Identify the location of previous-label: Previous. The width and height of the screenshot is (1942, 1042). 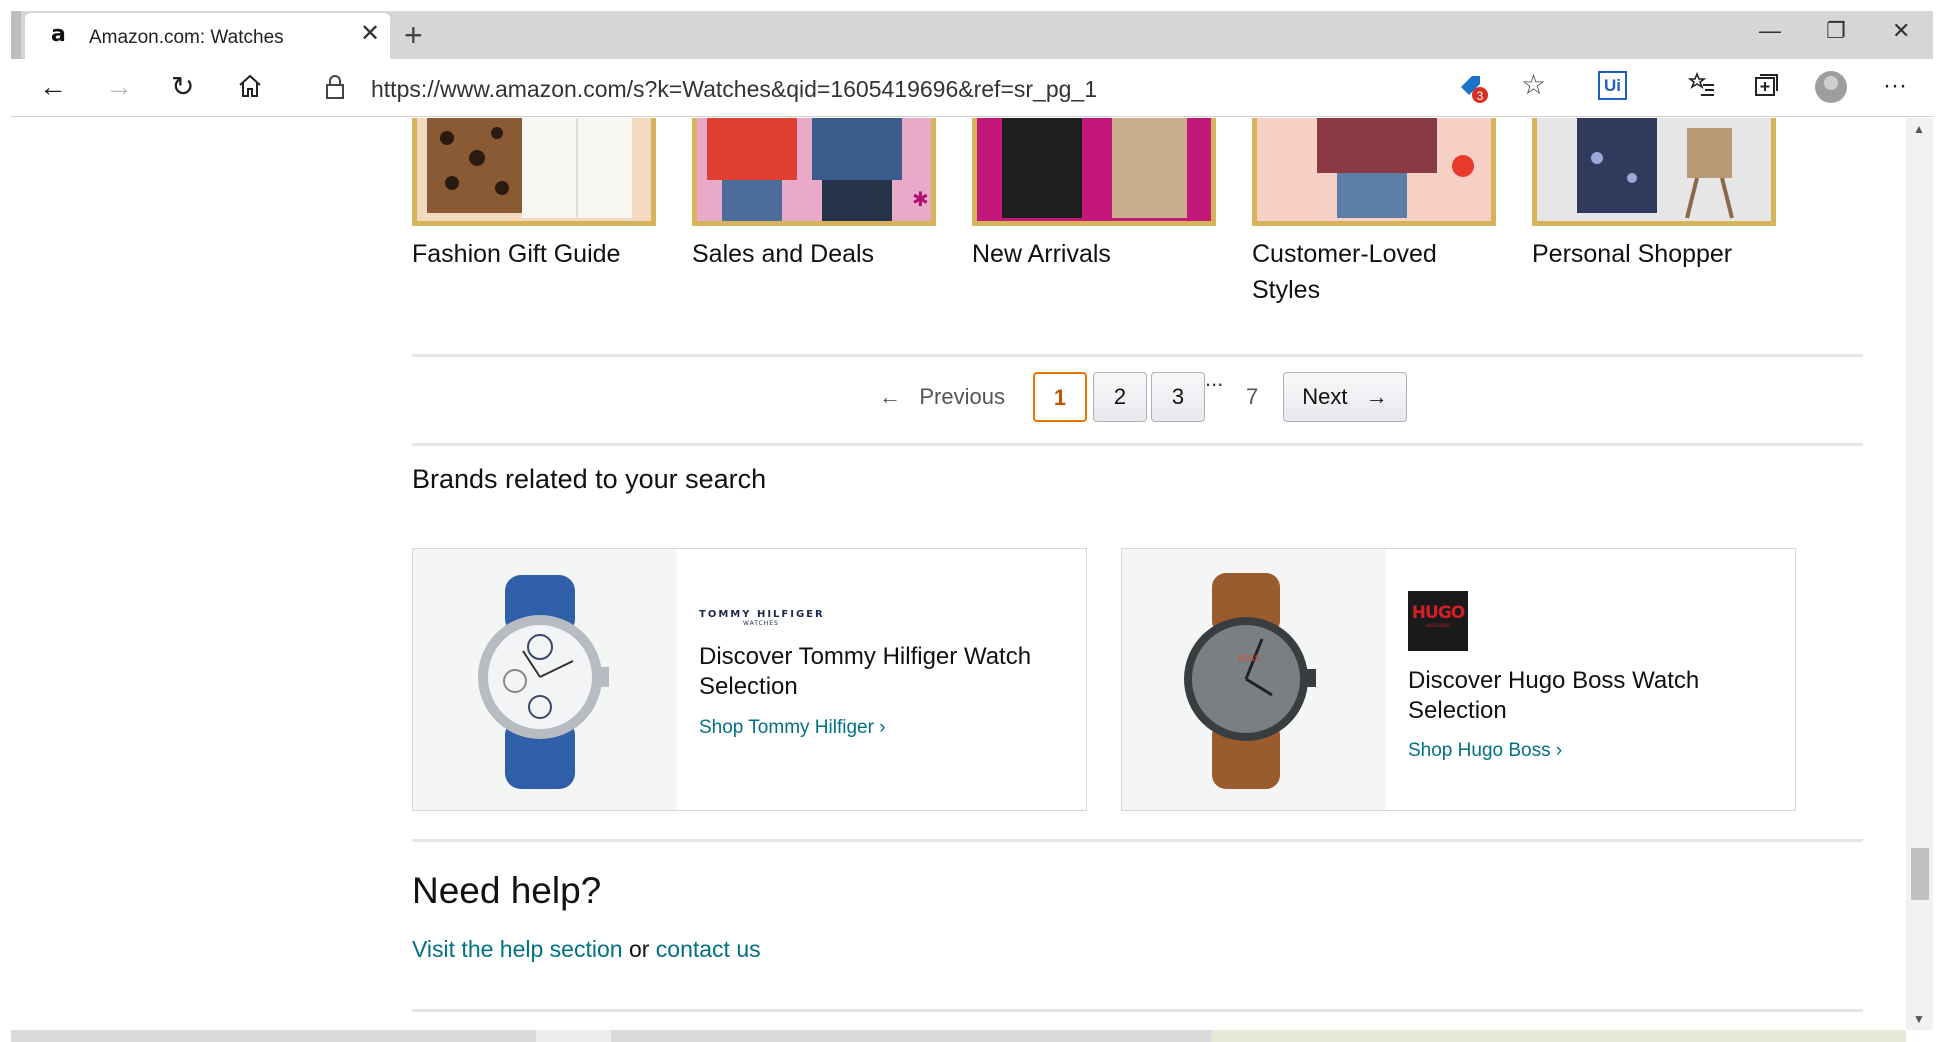
(962, 396).